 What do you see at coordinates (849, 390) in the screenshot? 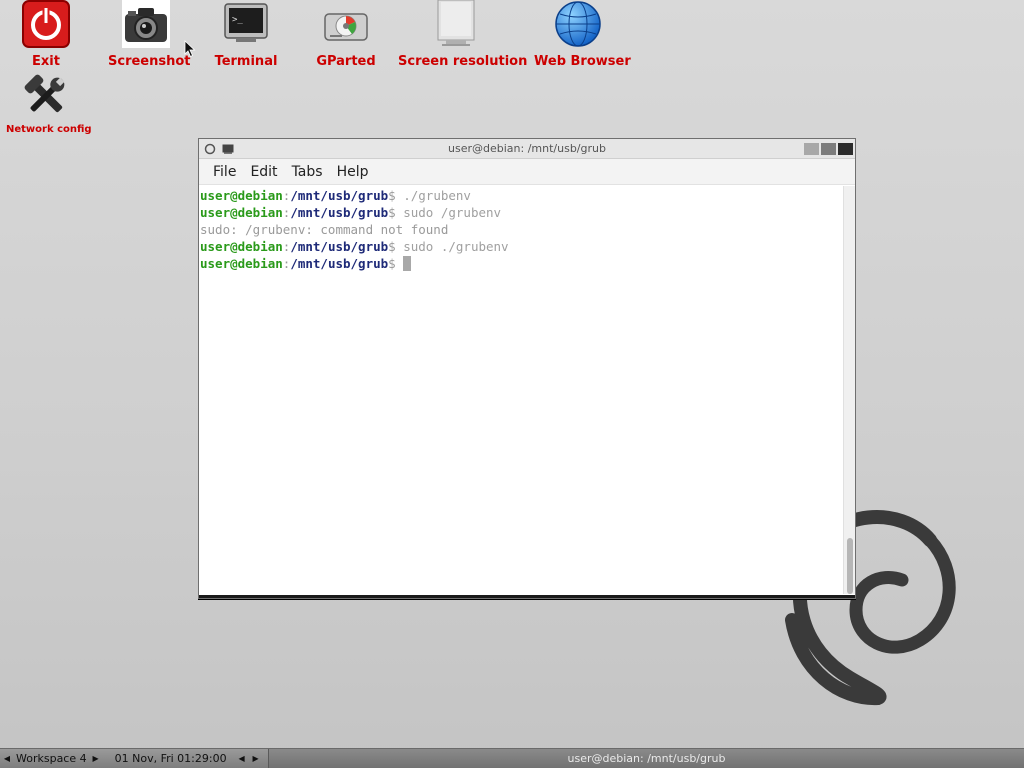
I see `vertical-scrollbar` at bounding box center [849, 390].